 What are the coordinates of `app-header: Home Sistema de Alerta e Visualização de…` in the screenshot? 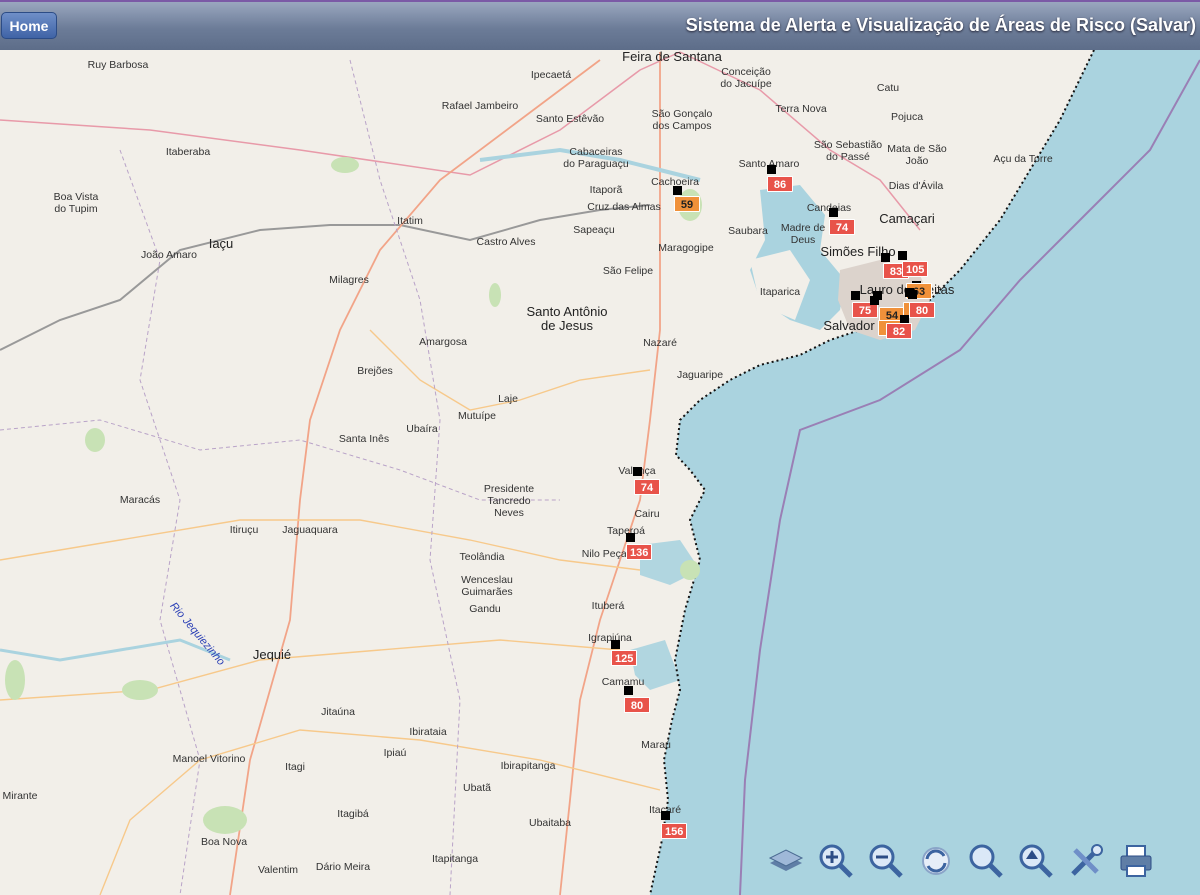 It's located at (600, 25).